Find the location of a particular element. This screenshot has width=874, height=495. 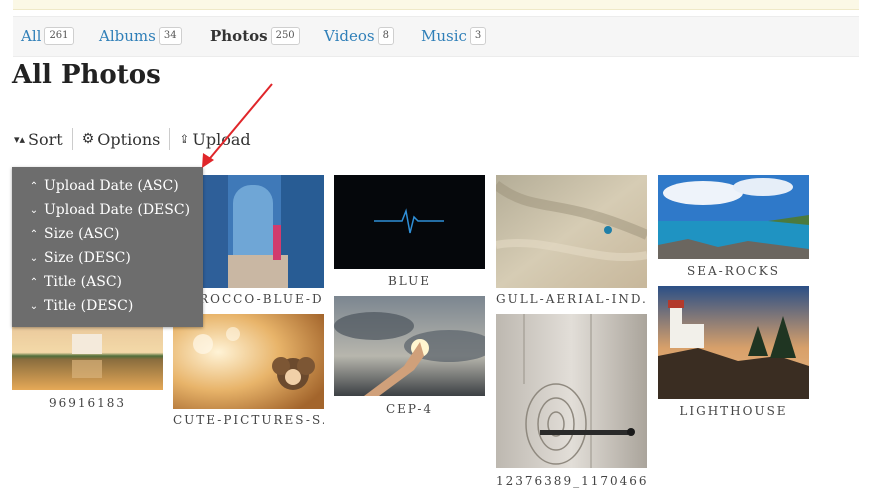

sort-option-size-asc: ⌃ Size (ASC) is located at coordinates (74, 234).